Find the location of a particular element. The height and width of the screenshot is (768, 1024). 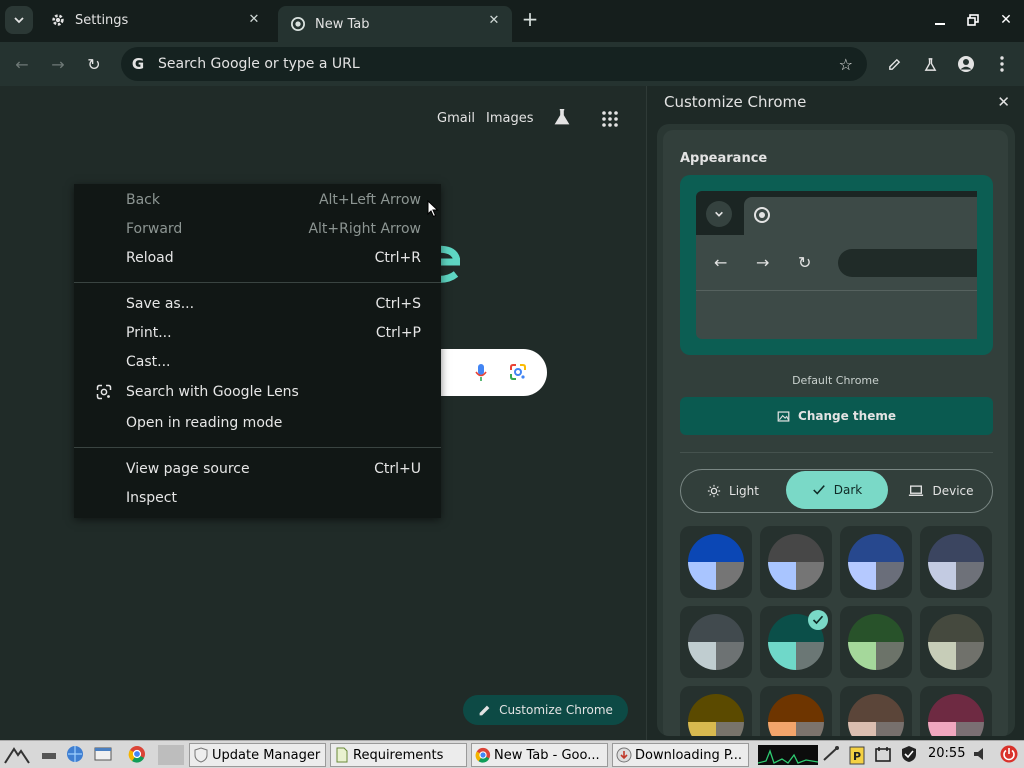

google-lens-icon is located at coordinates (518, 374).